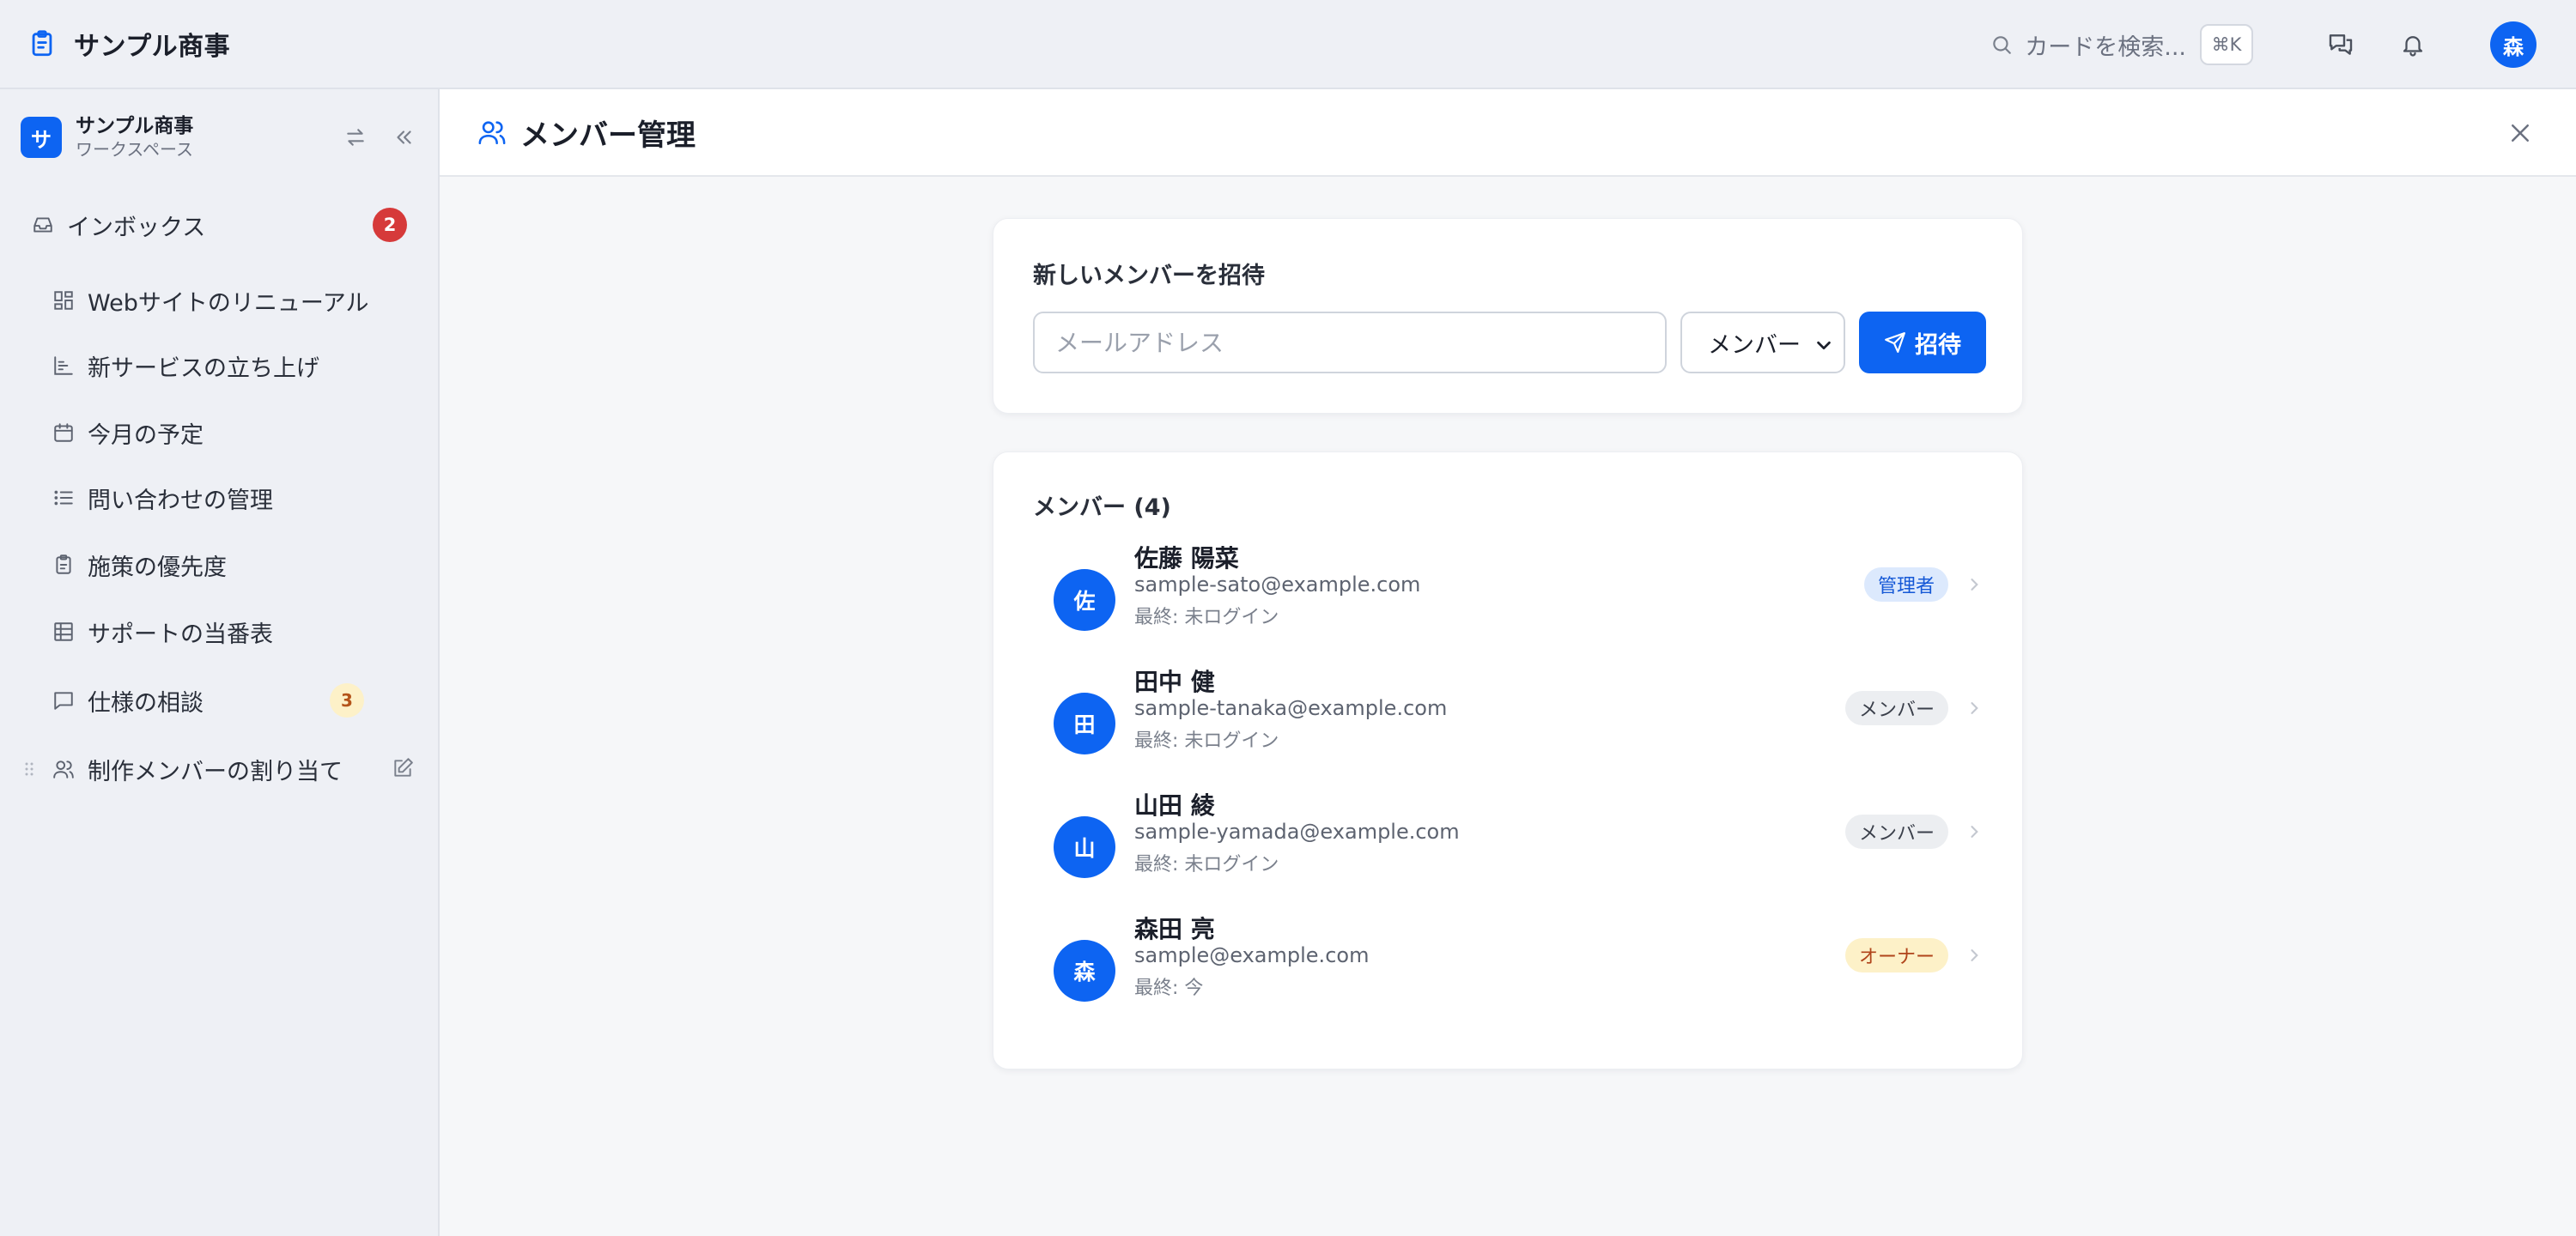 Image resolution: width=2576 pixels, height=1236 pixels. I want to click on sidebar-item-priority: 施策の優先度, so click(232, 565).